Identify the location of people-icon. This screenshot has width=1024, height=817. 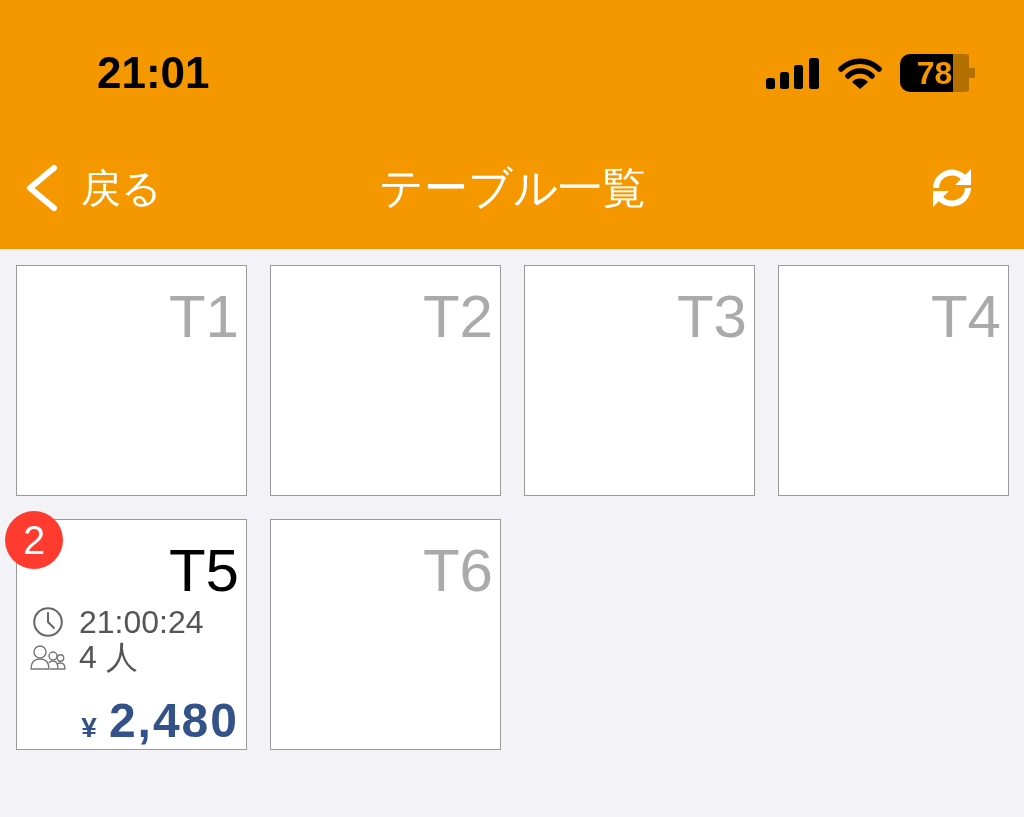
(48, 656).